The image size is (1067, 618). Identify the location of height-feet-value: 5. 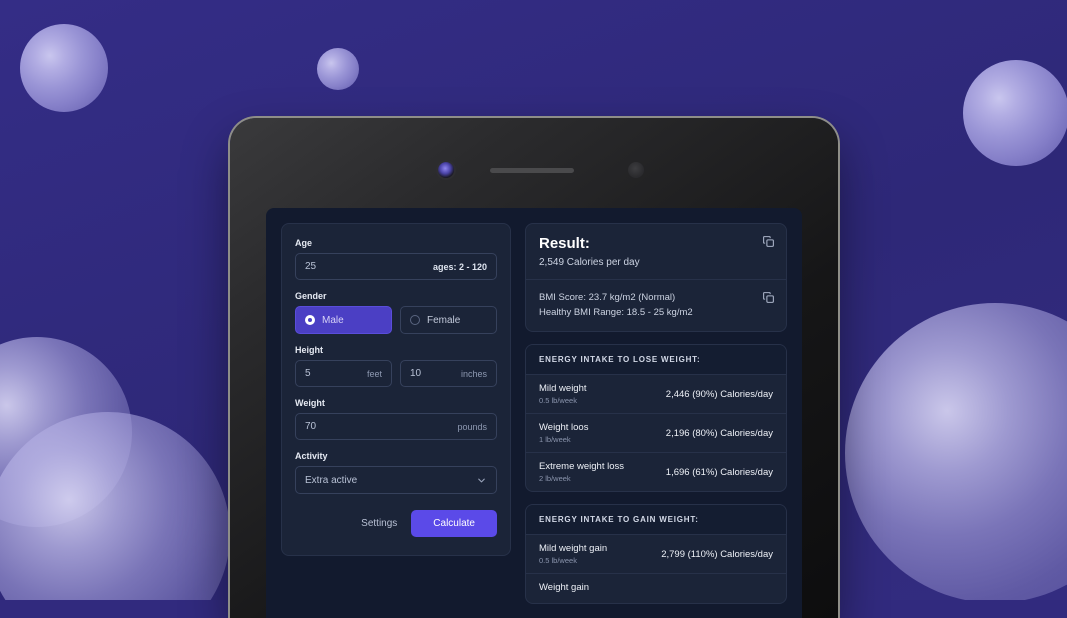
(308, 373).